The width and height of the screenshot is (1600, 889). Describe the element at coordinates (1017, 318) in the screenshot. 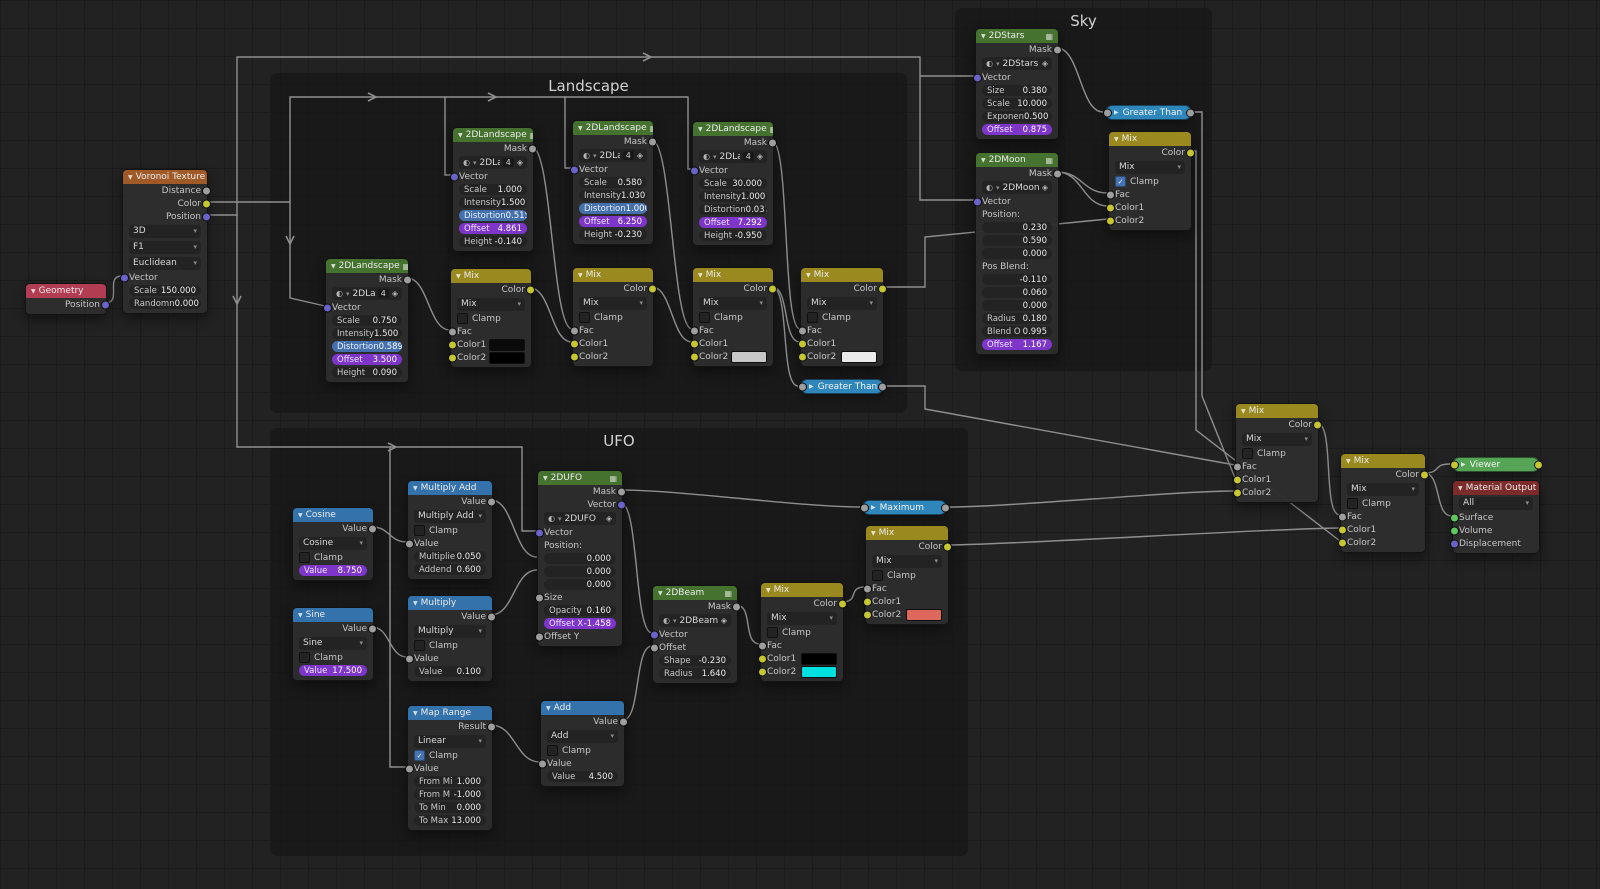

I see `field-radius: Radius 0.180` at that location.